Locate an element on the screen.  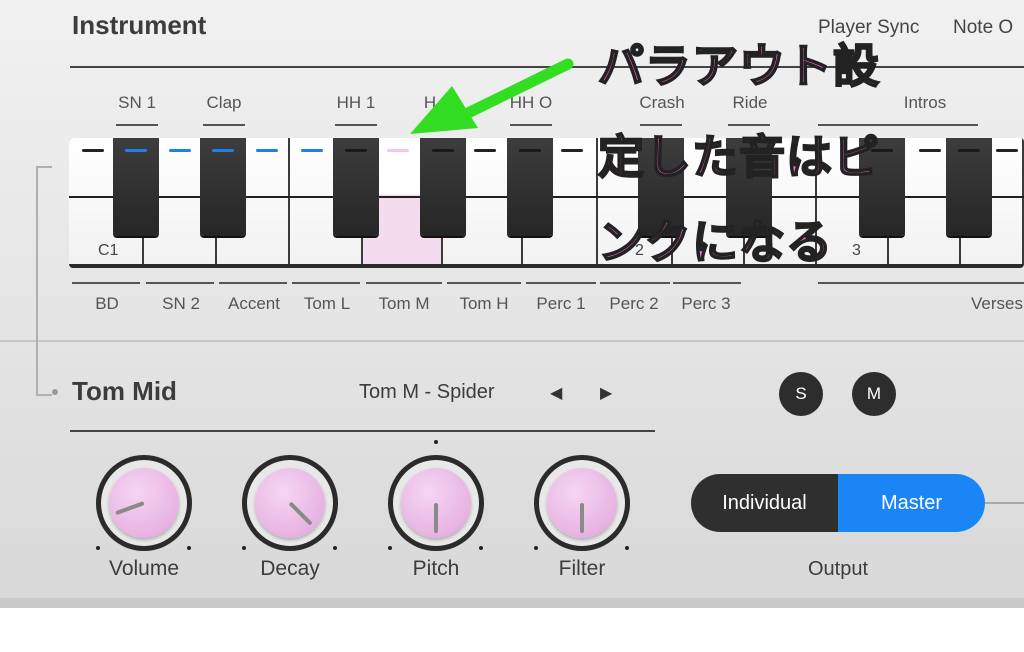
prev-preset-icon: ◀ is located at coordinates (556, 393).